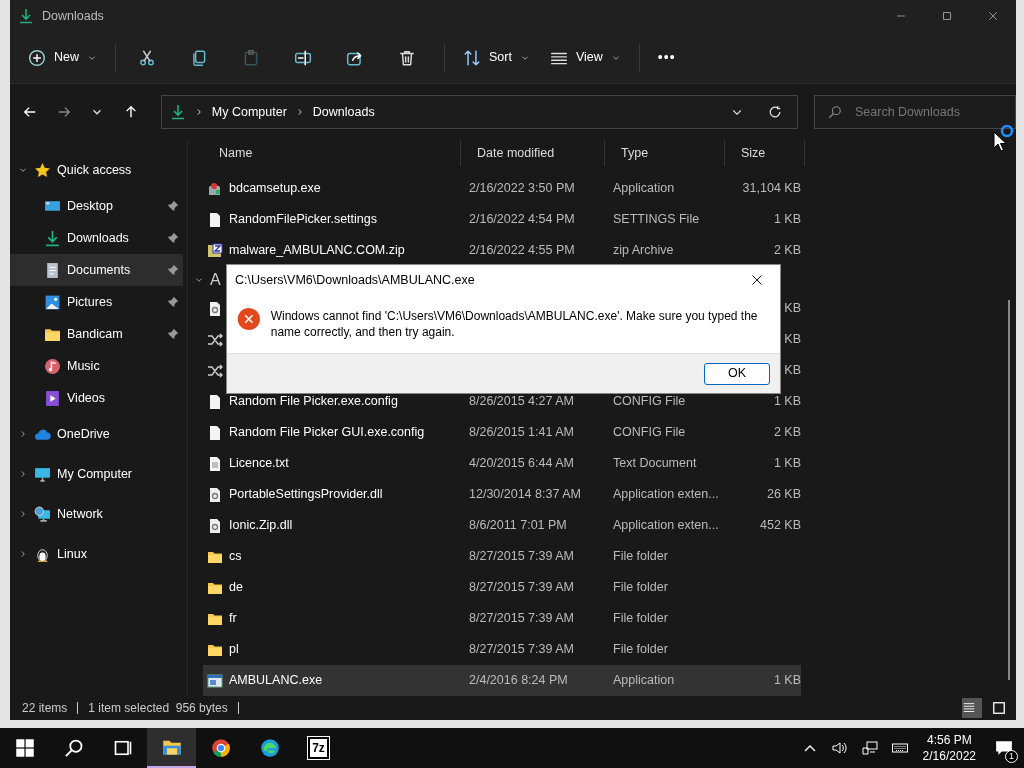 The height and width of the screenshot is (768, 1024). Describe the element at coordinates (518, 680) in the screenshot. I see `file-date: 2/4/2016 8:24 PM` at that location.